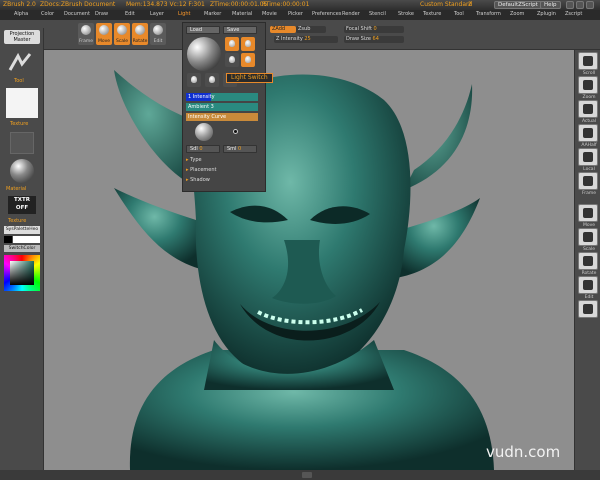  What do you see at coordinates (222, 107) in the screenshot?
I see `ambient-slider: Ambient 3` at bounding box center [222, 107].